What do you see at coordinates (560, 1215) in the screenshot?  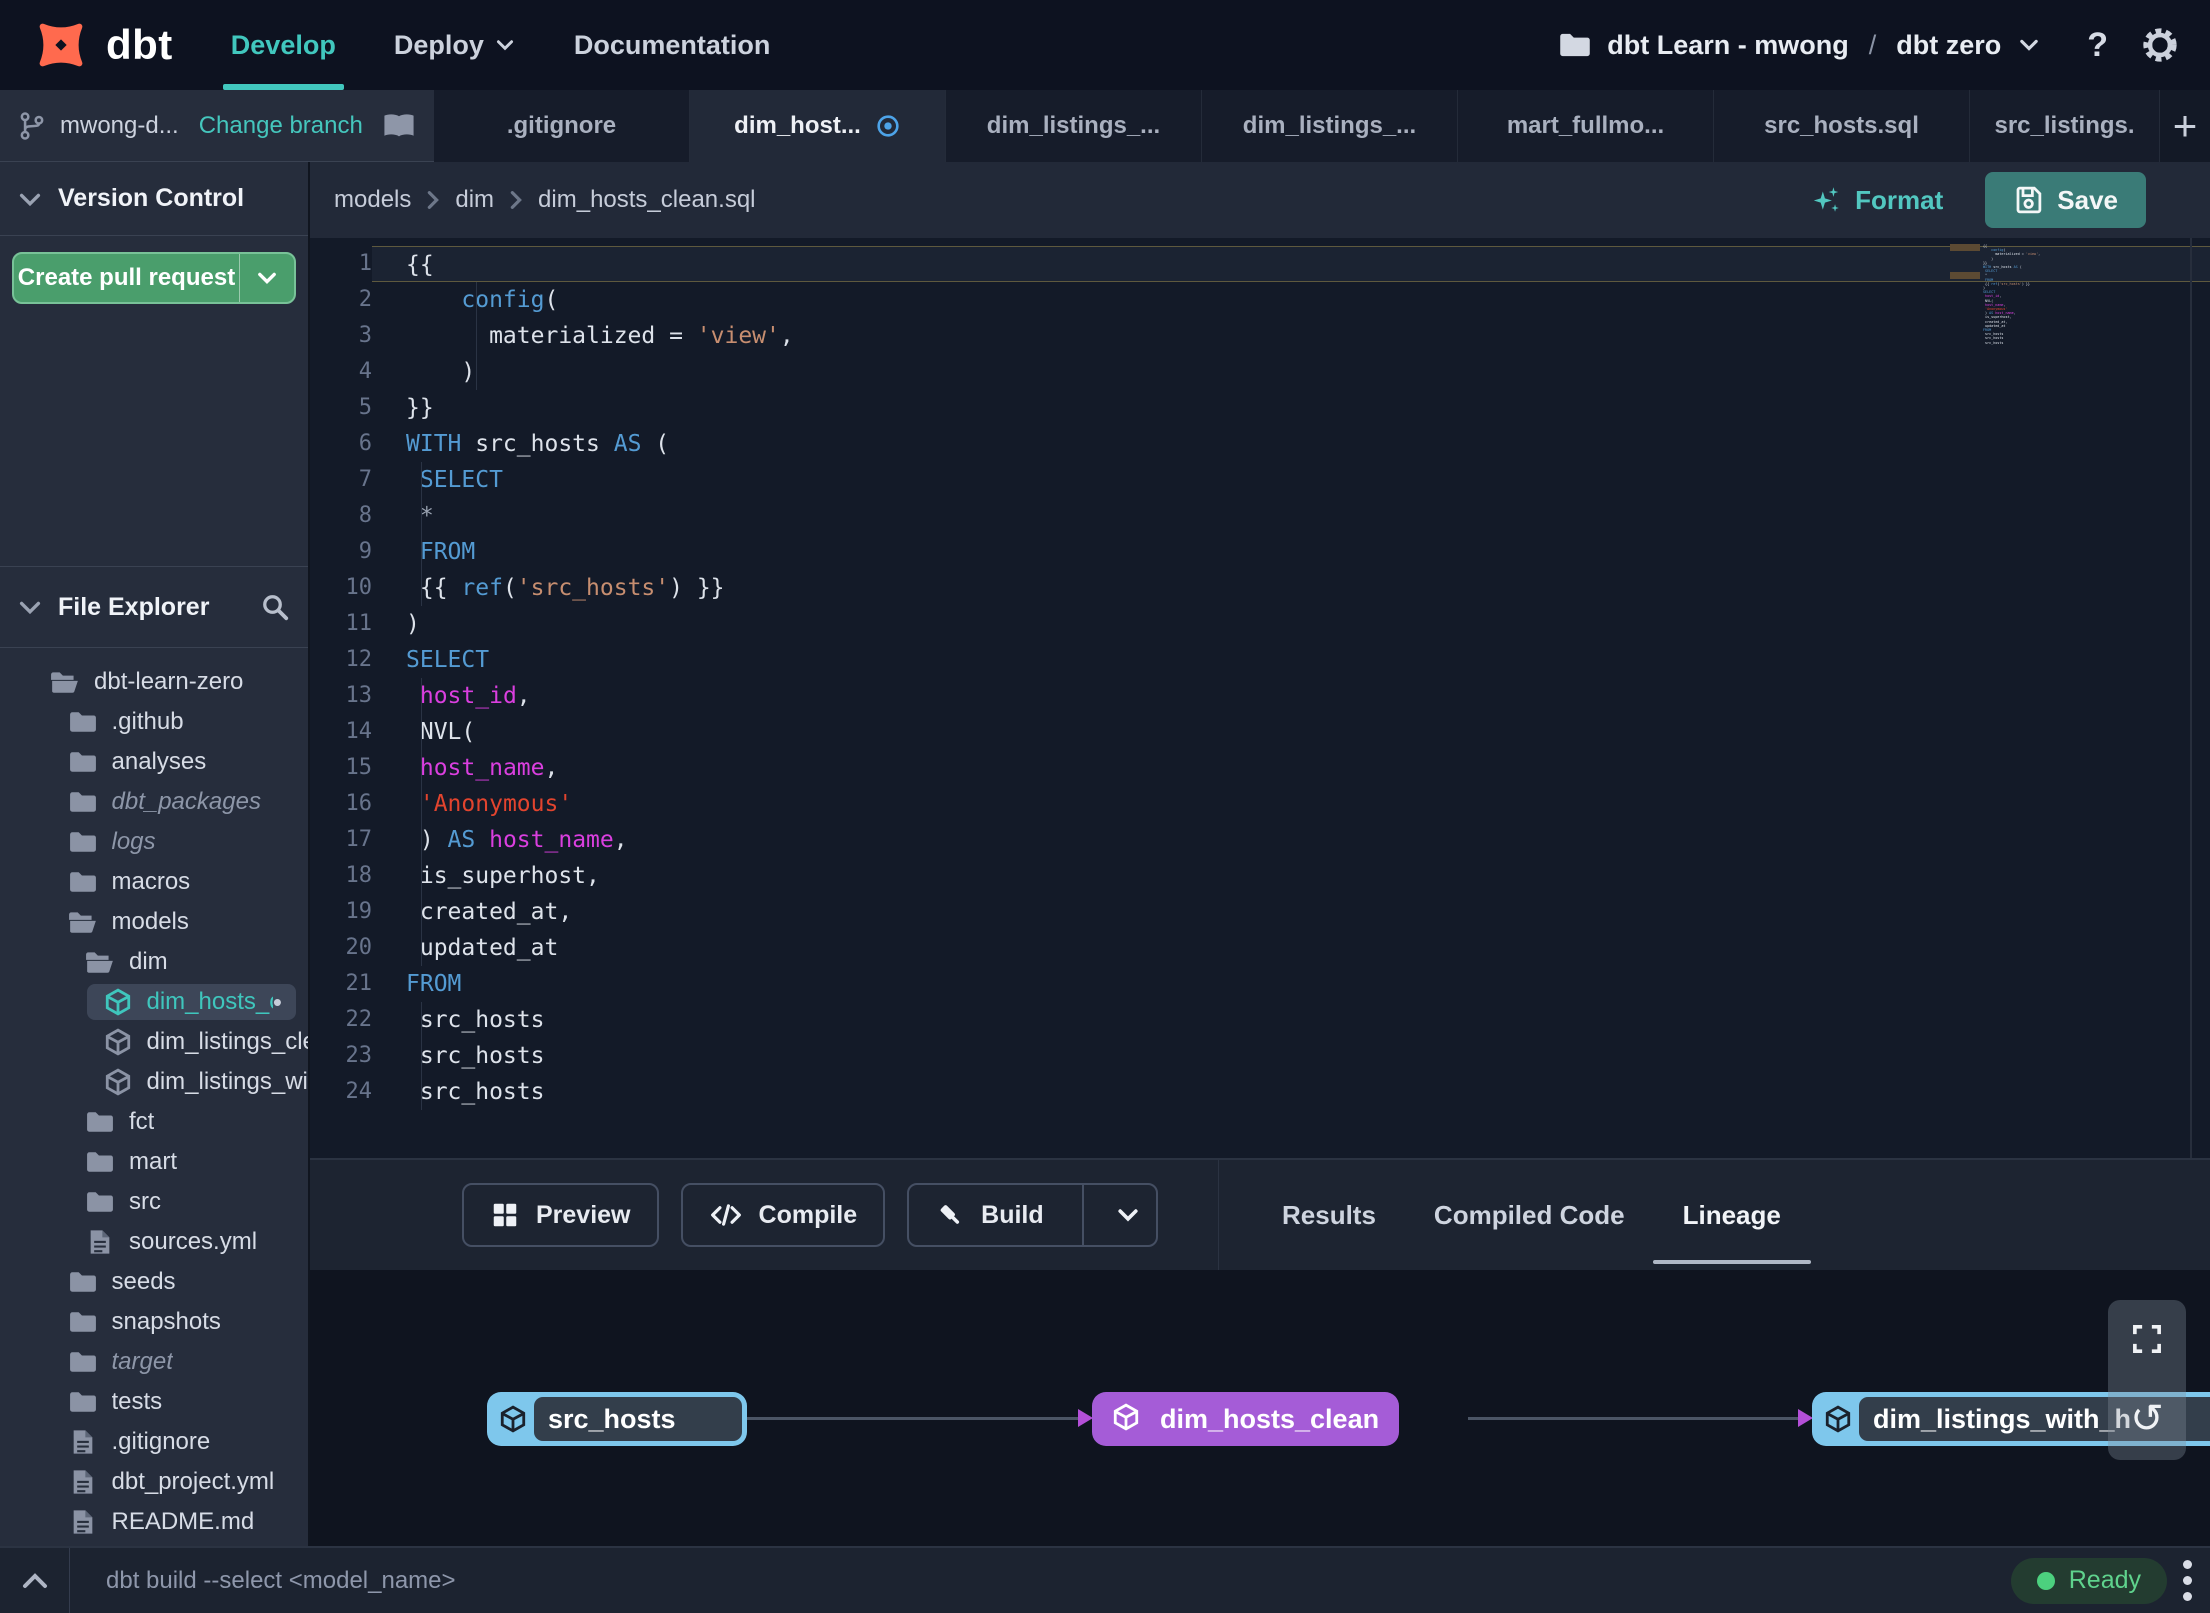 I see `preview-button: Preview` at bounding box center [560, 1215].